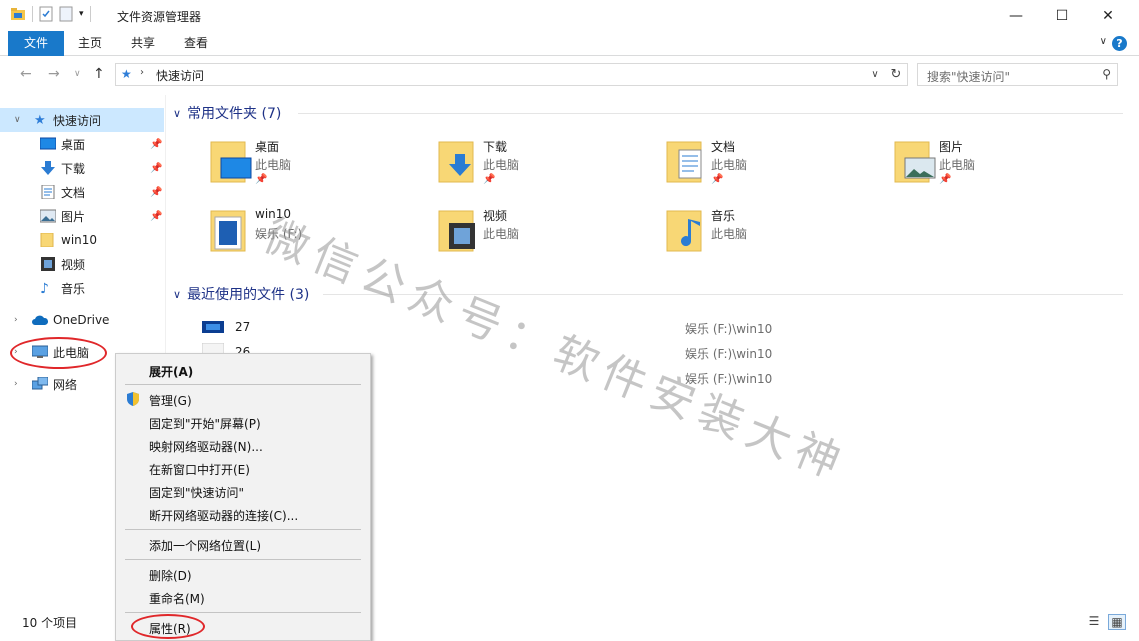  What do you see at coordinates (73, 288) in the screenshot?
I see `sidebar-item-label: 音乐` at bounding box center [73, 288].